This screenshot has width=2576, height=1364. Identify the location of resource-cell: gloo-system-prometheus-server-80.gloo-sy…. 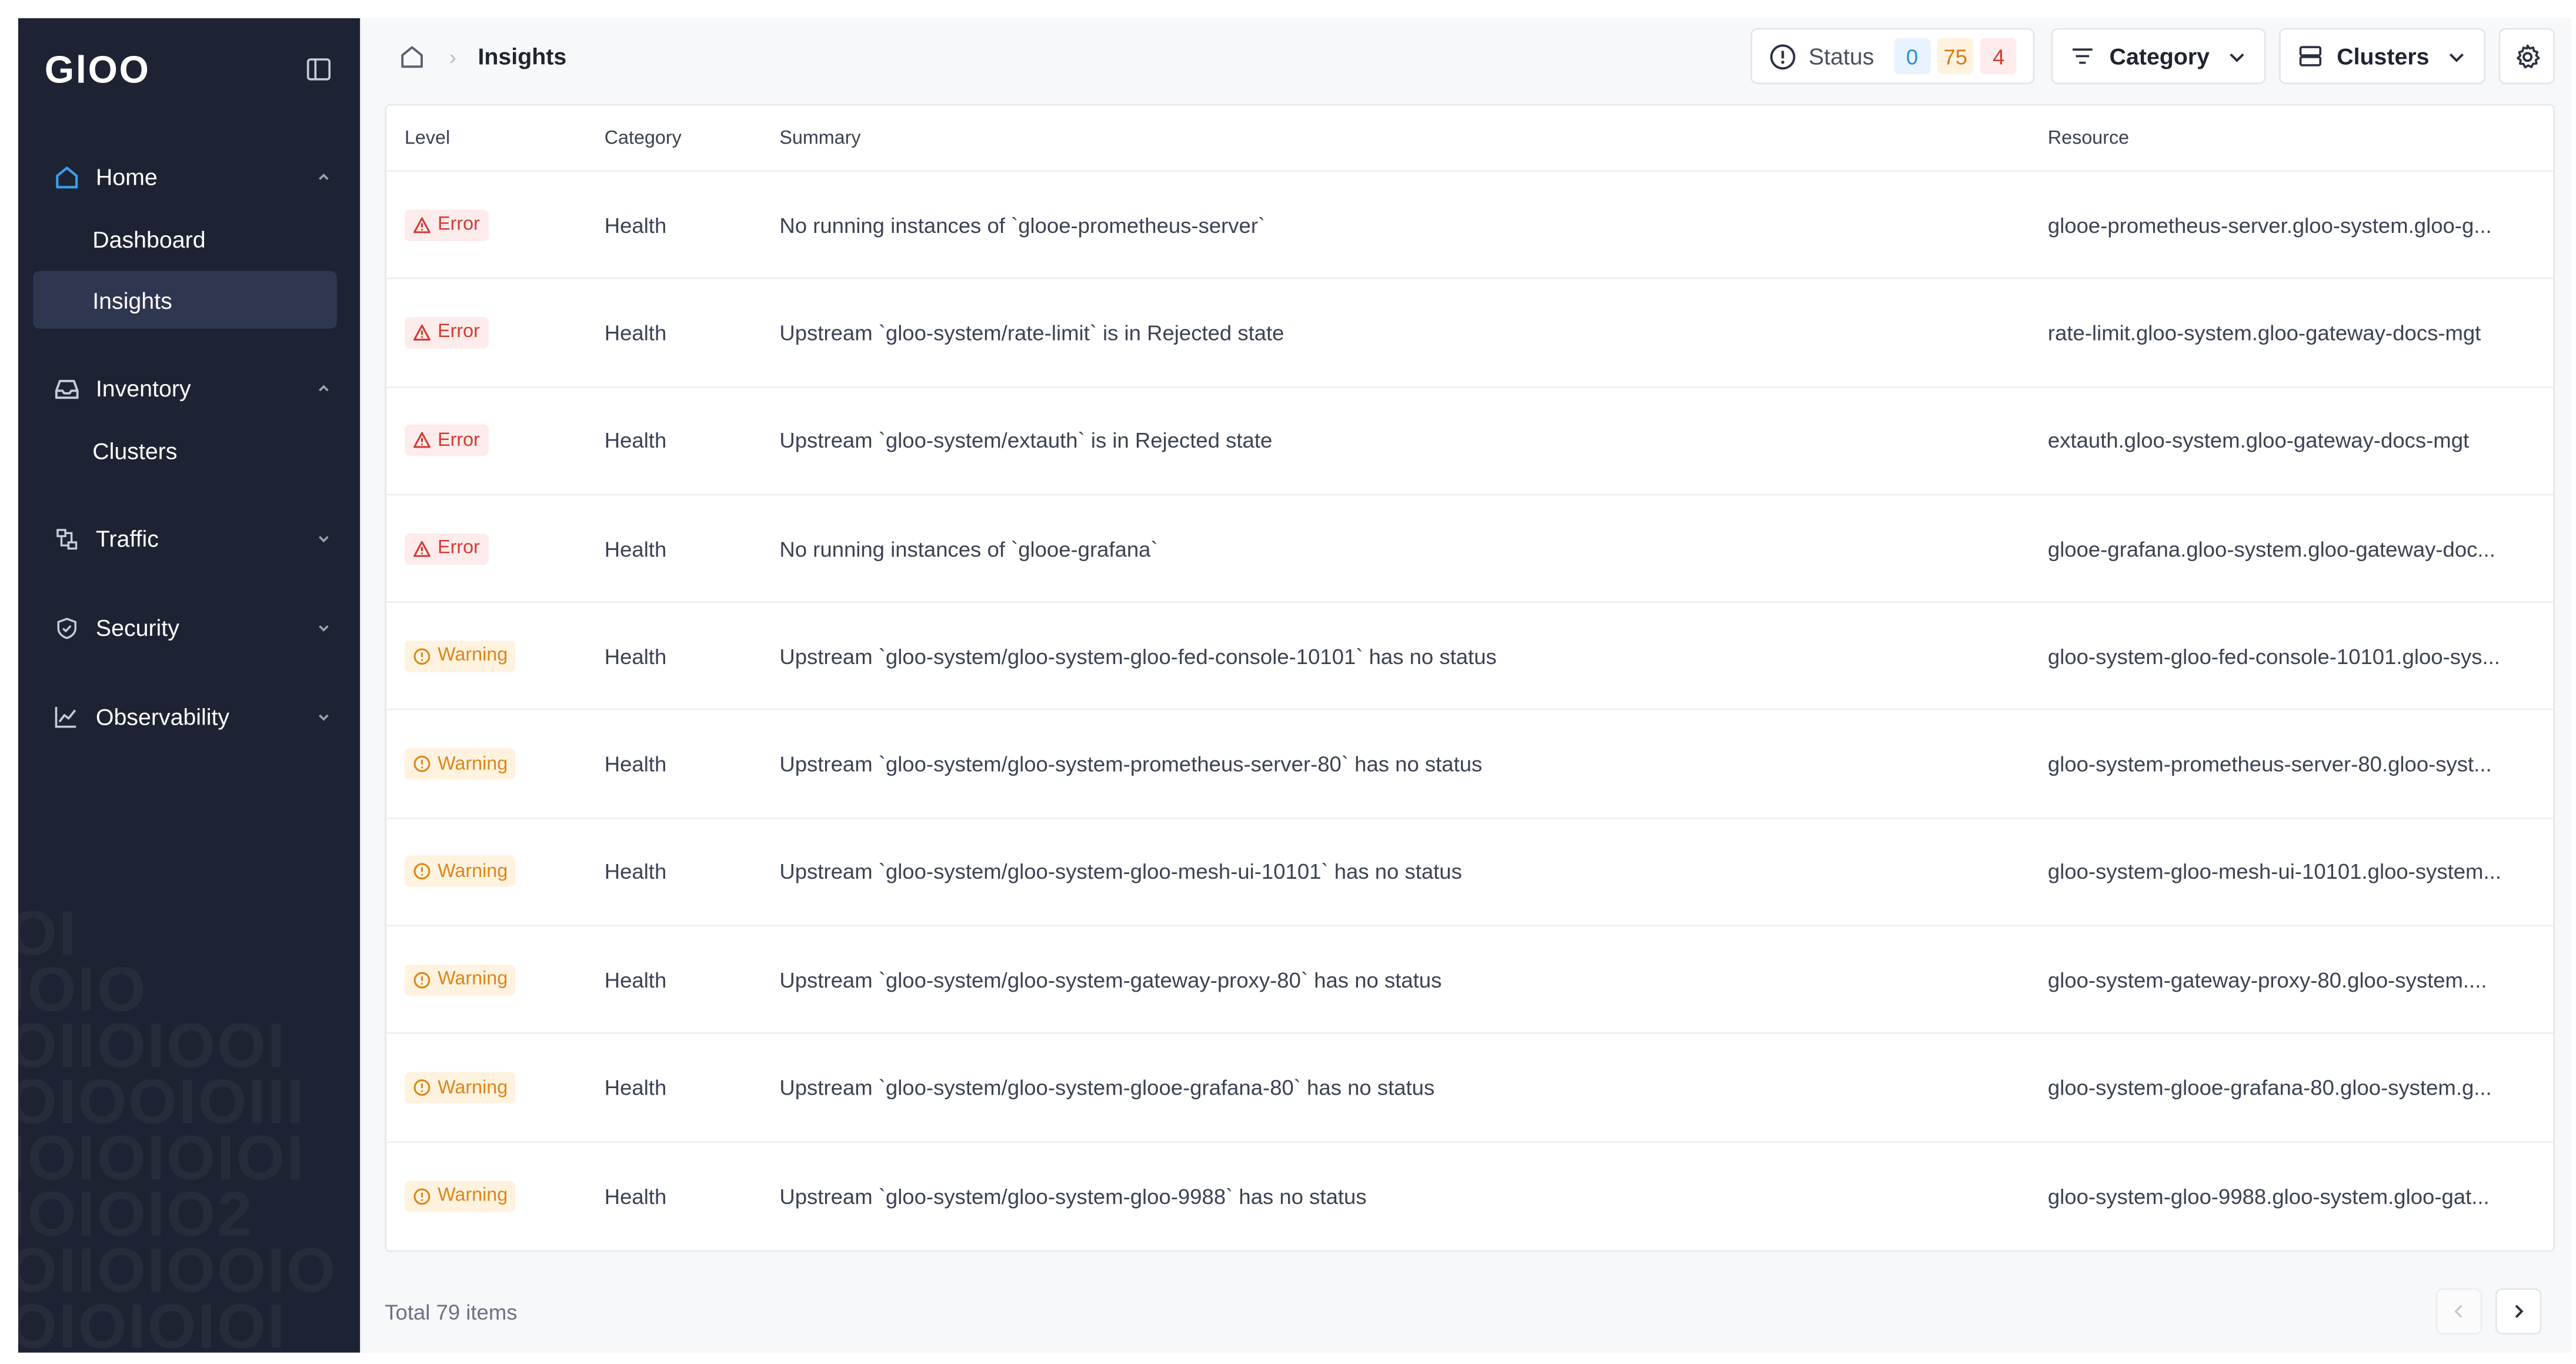
(2269, 764).